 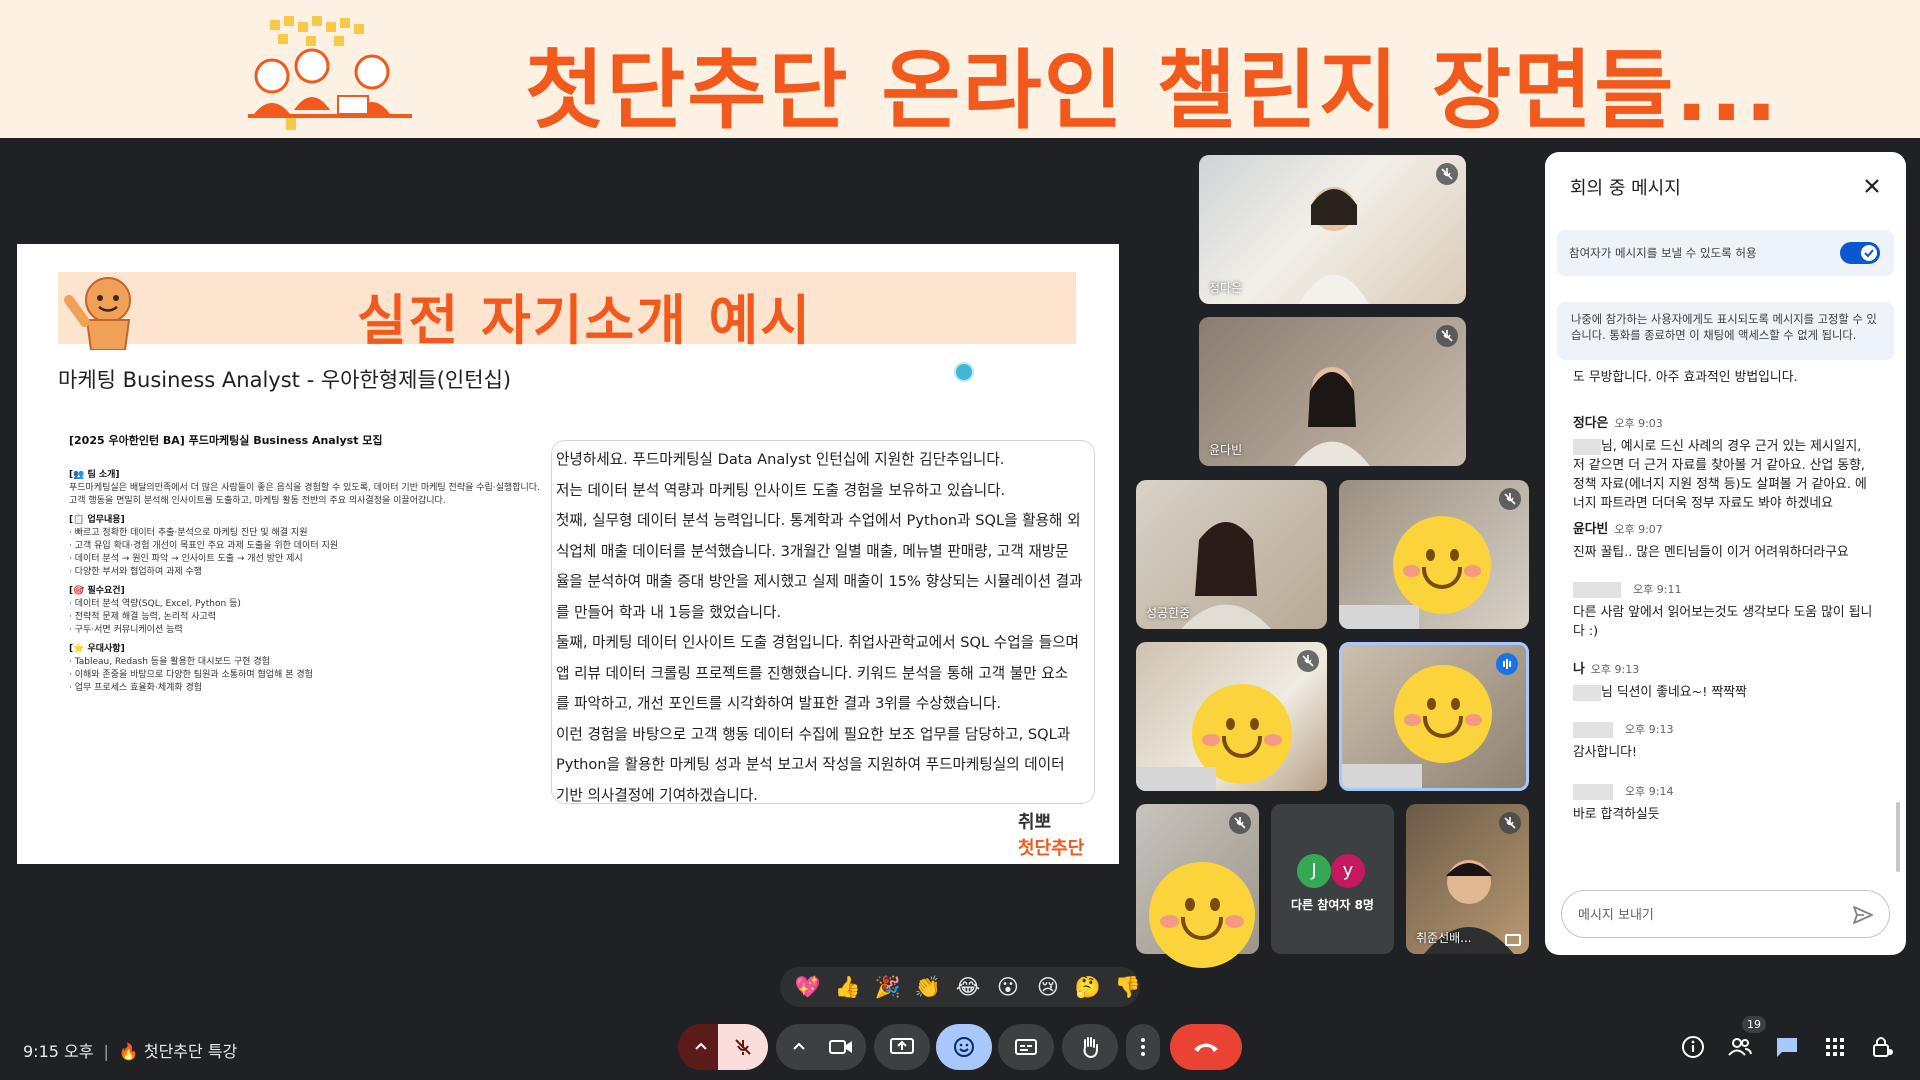 I want to click on chat-scrollbar, so click(x=1898, y=837).